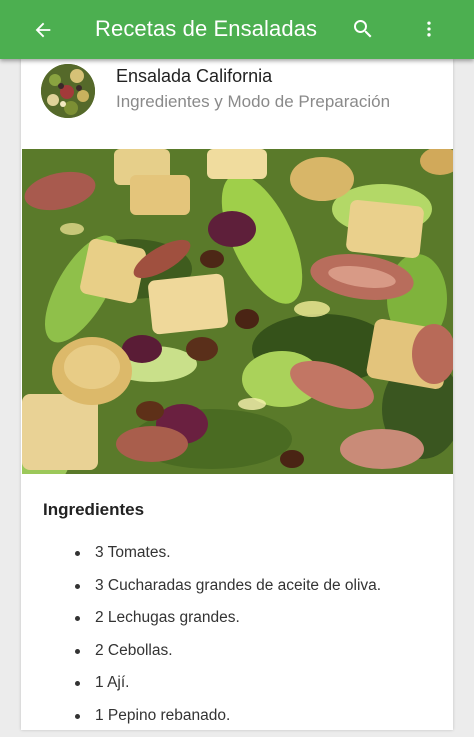  I want to click on list-item: 1 Pepino rebanado., so click(228, 721).